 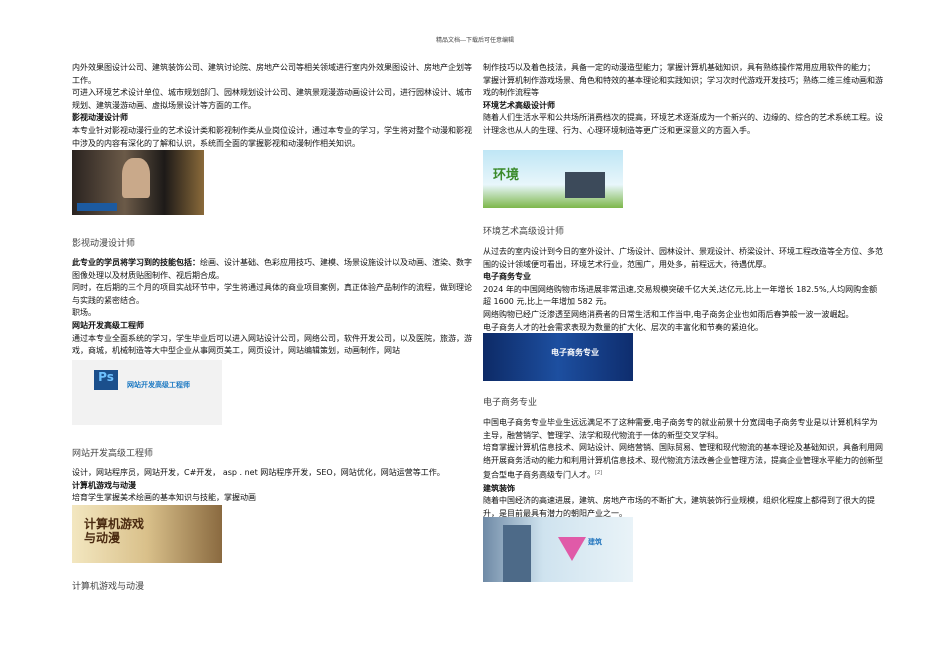 What do you see at coordinates (506, 175) in the screenshot?
I see `image-text: 环境` at bounding box center [506, 175].